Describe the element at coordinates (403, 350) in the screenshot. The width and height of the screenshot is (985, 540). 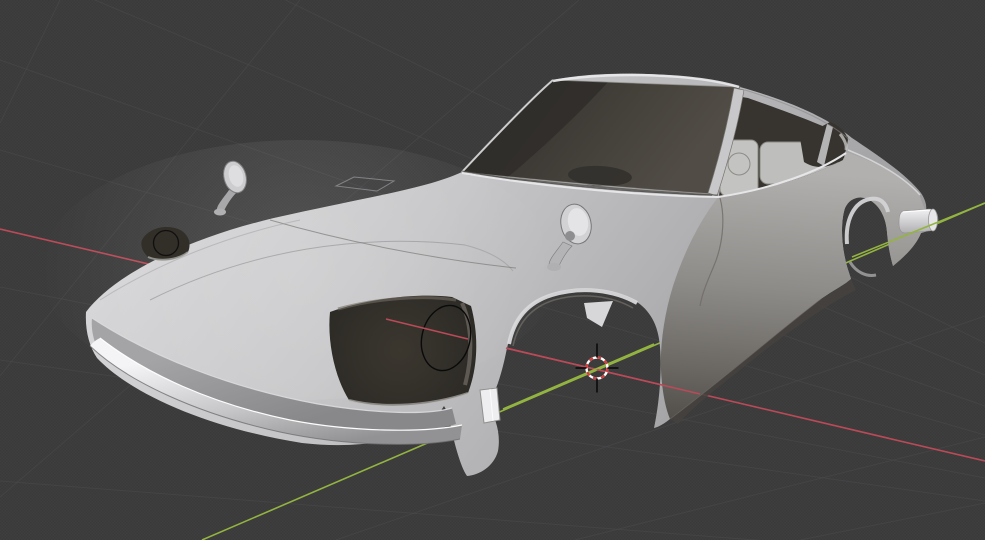
I see `headlight-scoop` at that location.